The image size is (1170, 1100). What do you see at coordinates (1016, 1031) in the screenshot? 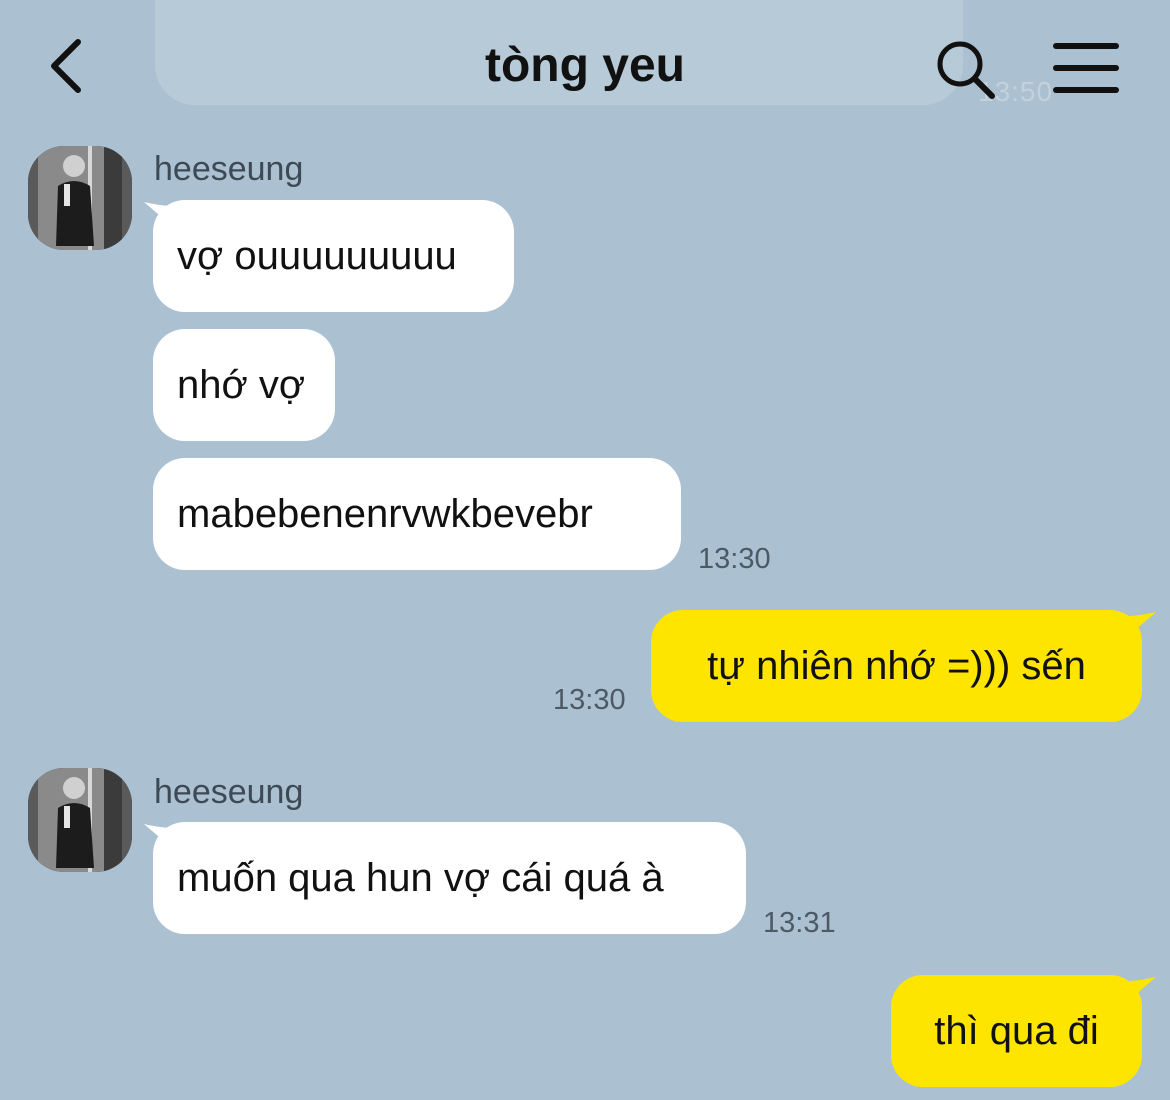
I see `message-bubble: thì qua đi` at bounding box center [1016, 1031].